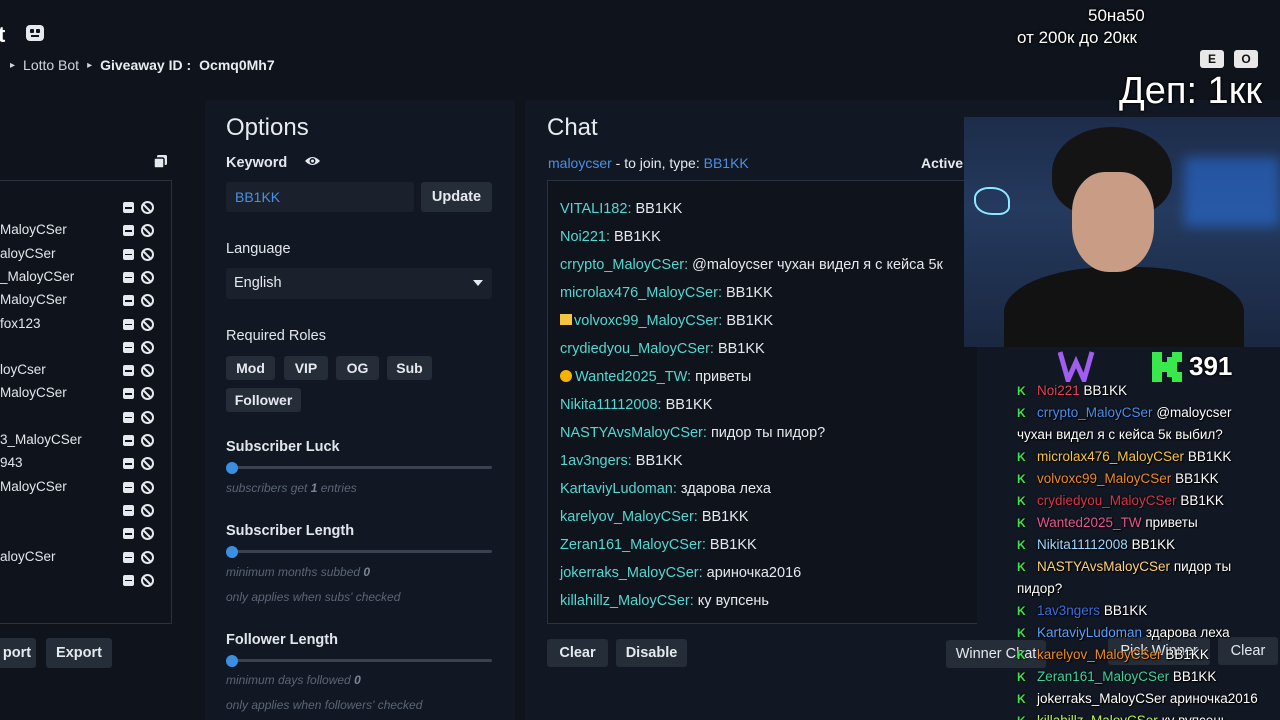 The height and width of the screenshot is (720, 1280). Describe the element at coordinates (79, 653) in the screenshot. I see `export-button: Export` at that location.